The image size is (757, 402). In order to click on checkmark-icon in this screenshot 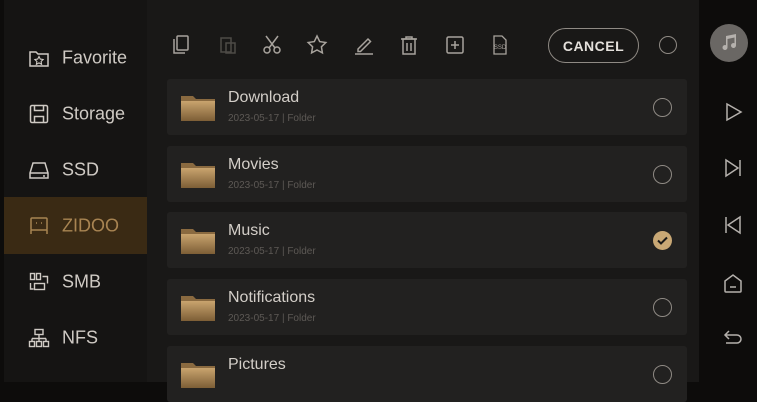, I will do `click(662, 240)`.